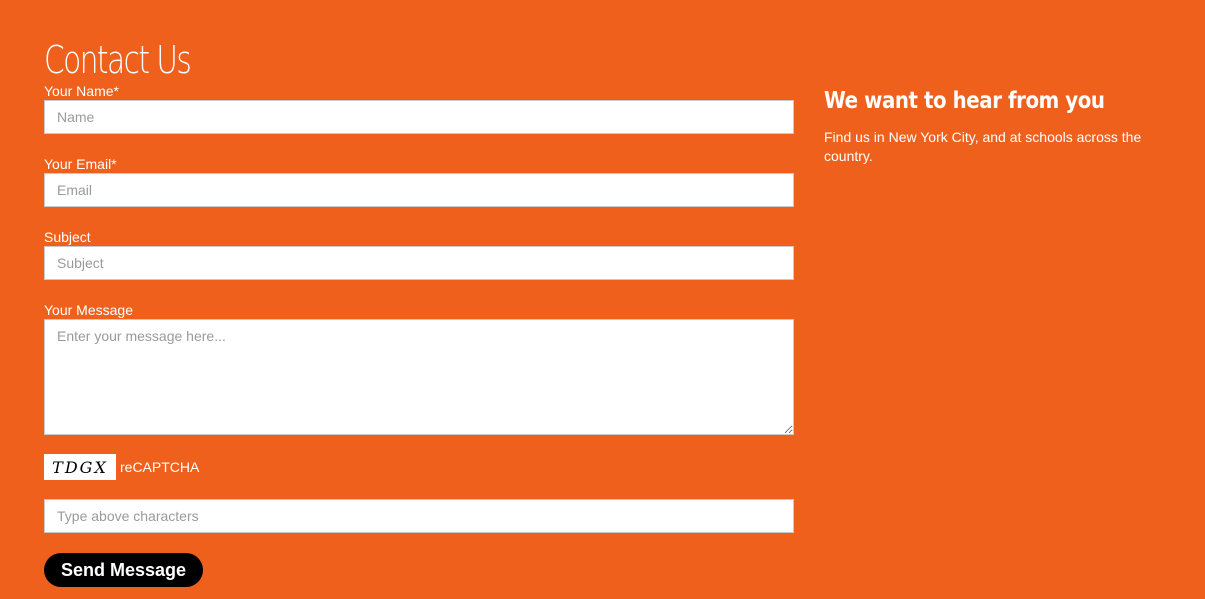 This screenshot has width=1205, height=599. I want to click on message-label: Your Message, so click(88, 310).